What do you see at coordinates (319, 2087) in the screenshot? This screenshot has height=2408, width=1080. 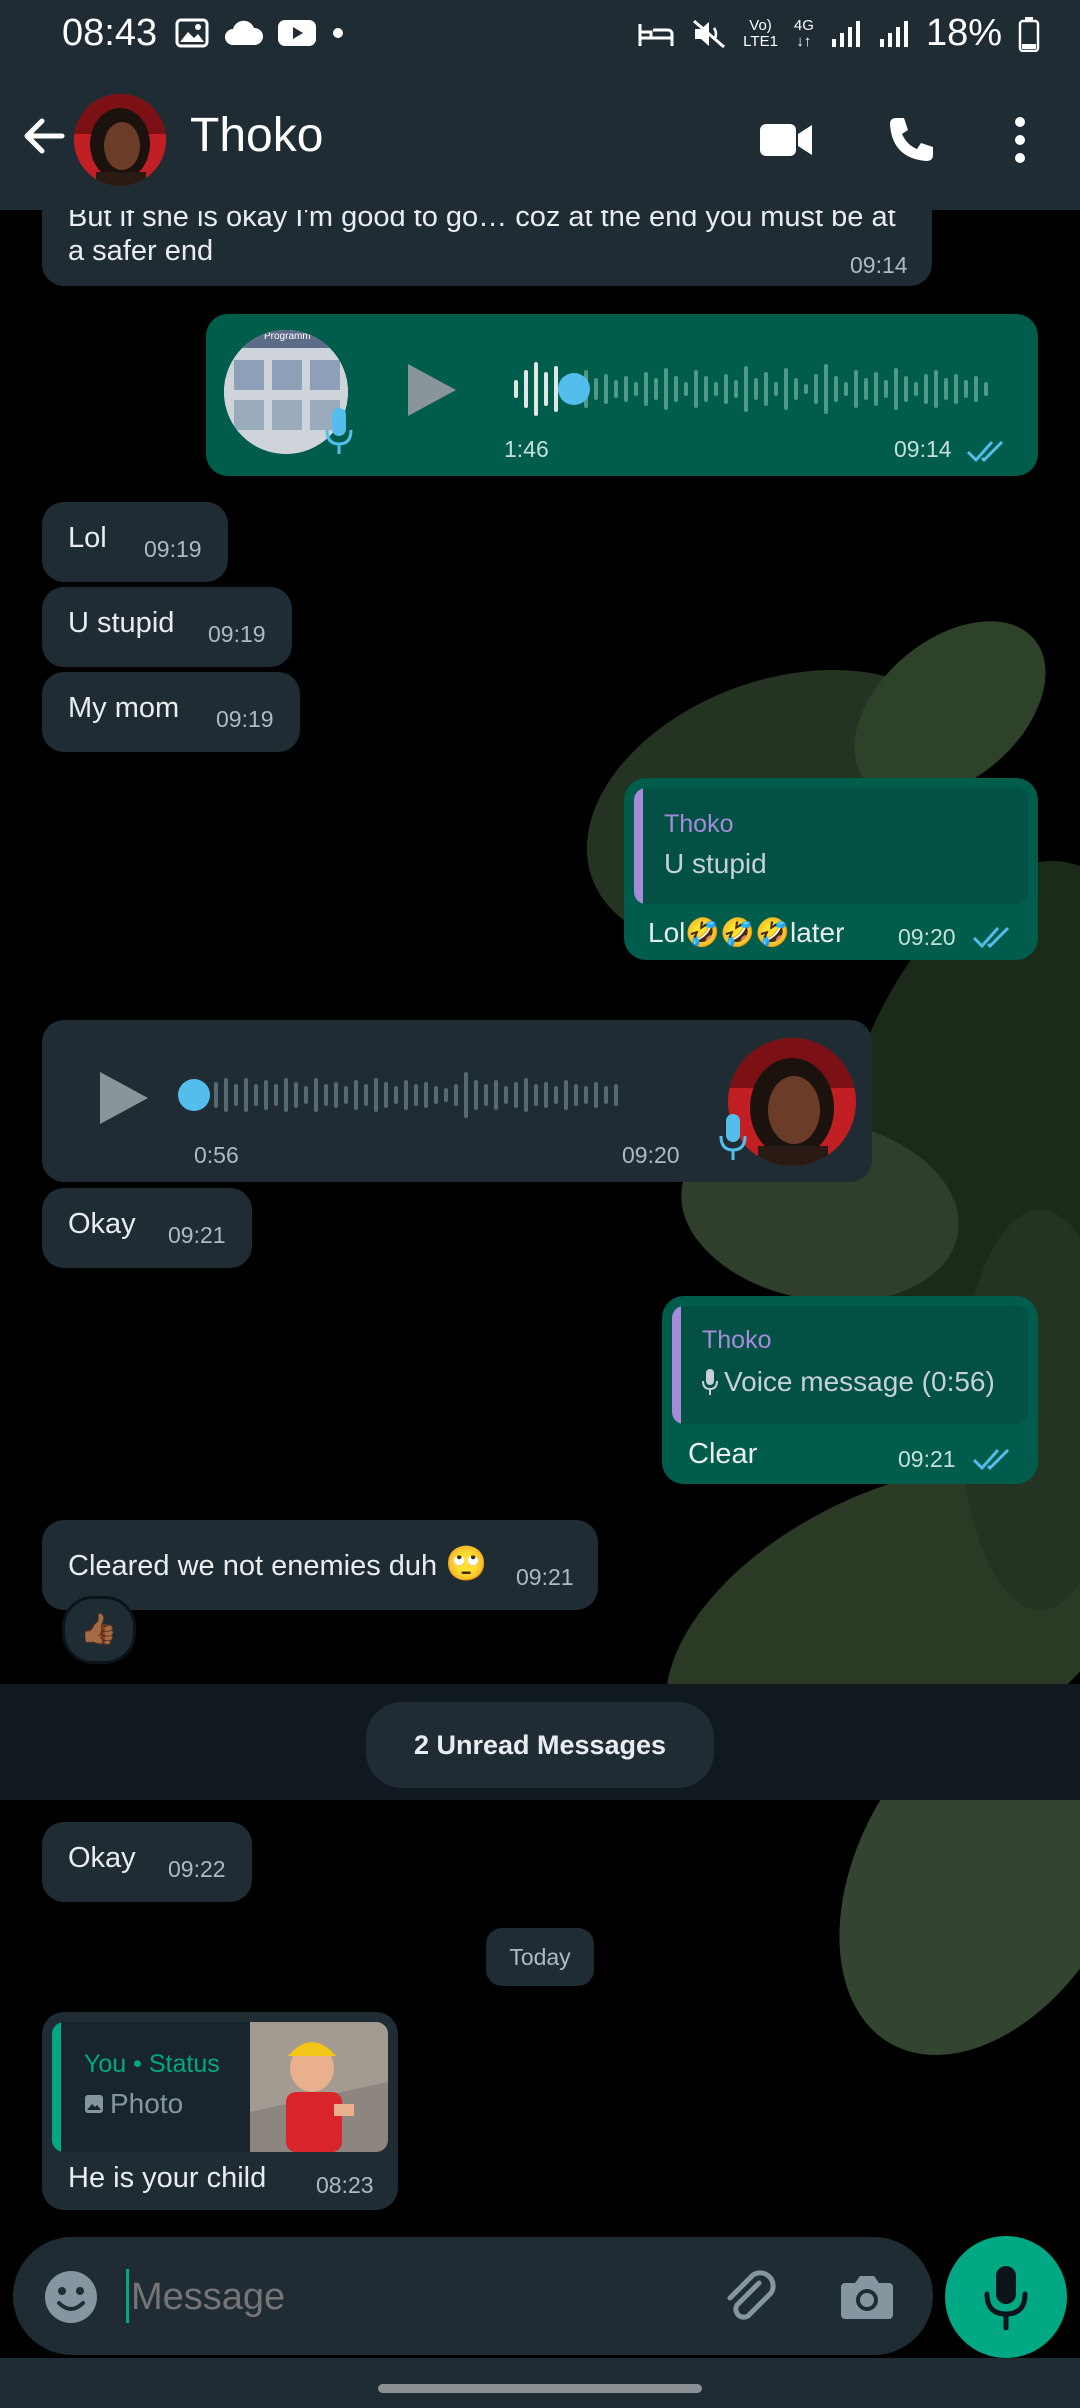 I see `status-thumbnail` at bounding box center [319, 2087].